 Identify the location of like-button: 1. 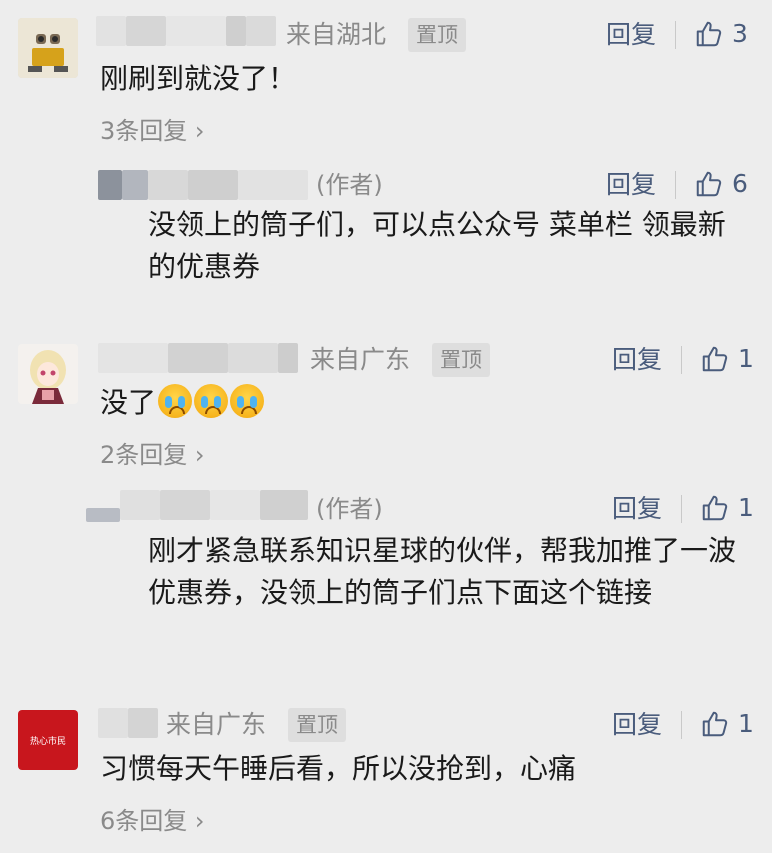
(727, 724).